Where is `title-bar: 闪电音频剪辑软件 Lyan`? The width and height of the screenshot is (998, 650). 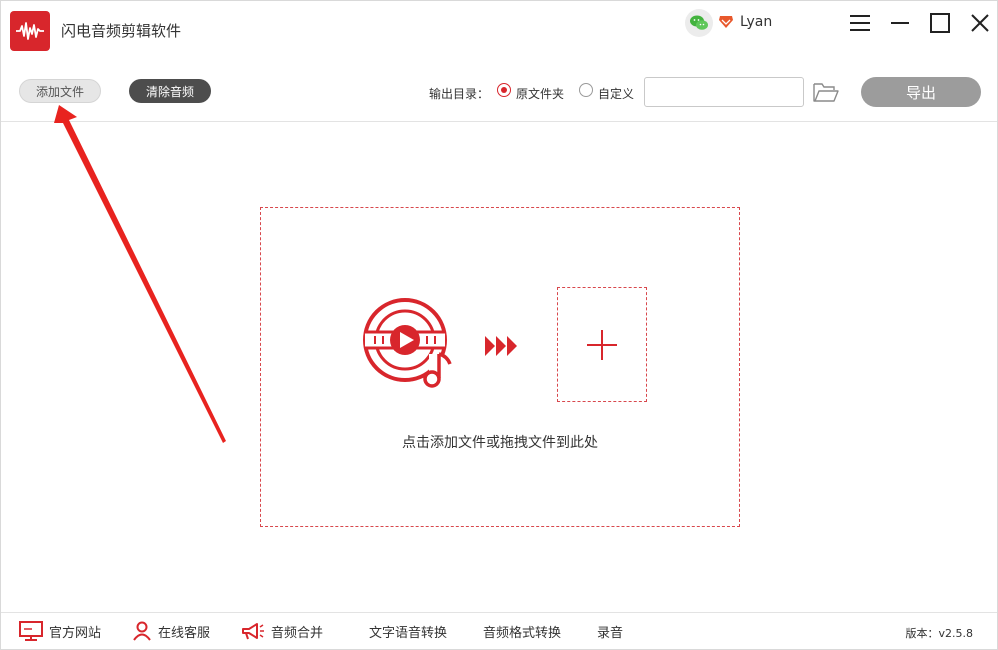 title-bar: 闪电音频剪辑软件 Lyan is located at coordinates (499, 31).